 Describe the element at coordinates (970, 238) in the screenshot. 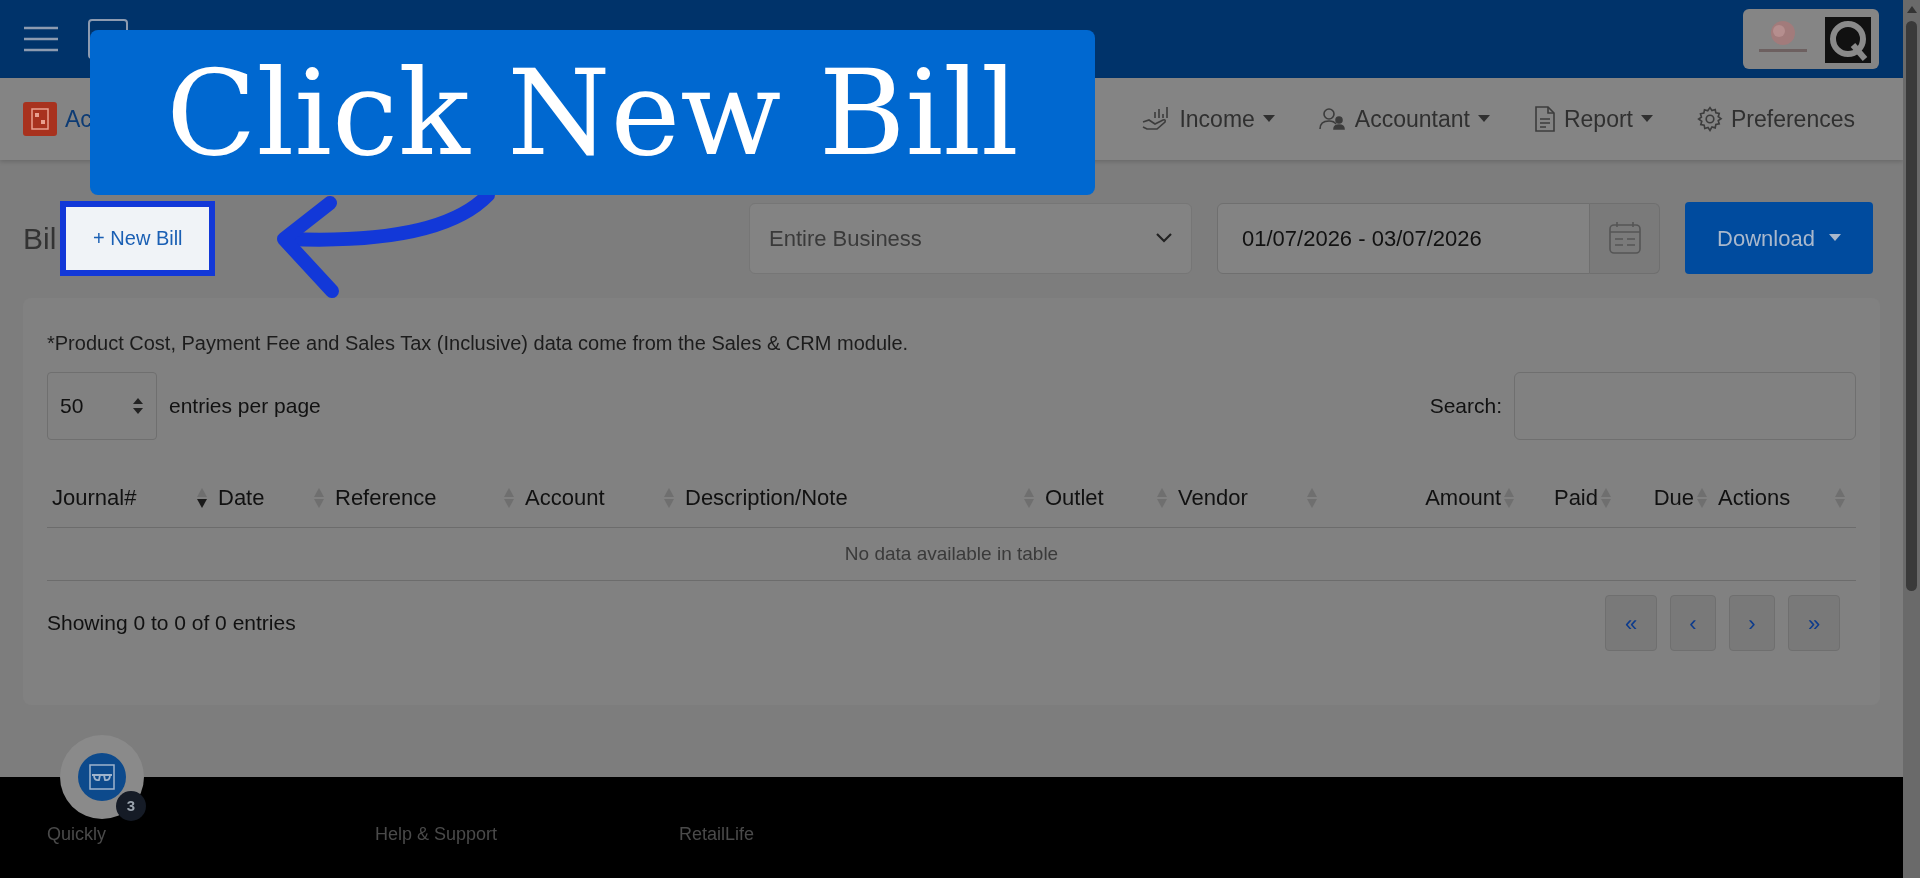

I see `scope-select: Entire Business` at that location.